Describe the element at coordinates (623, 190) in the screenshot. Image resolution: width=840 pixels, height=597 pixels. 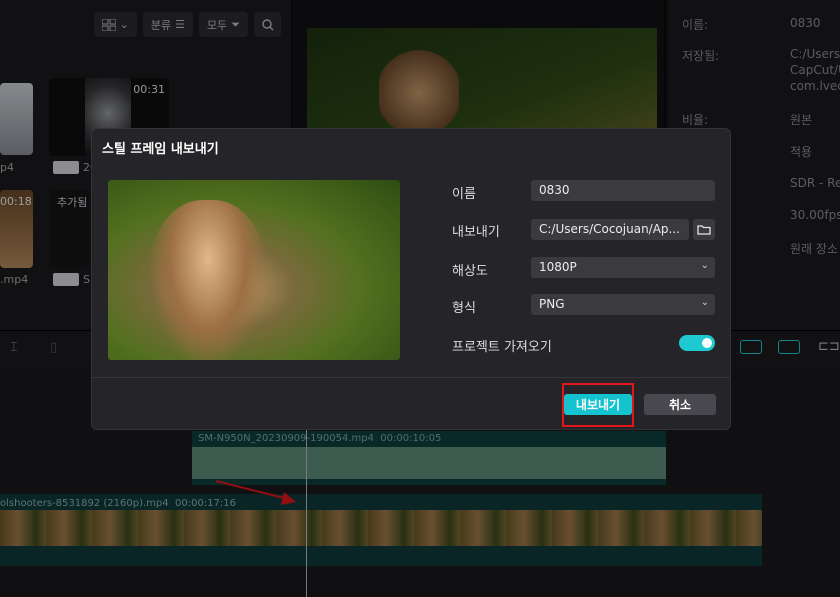
I see `name-input: 0830` at that location.